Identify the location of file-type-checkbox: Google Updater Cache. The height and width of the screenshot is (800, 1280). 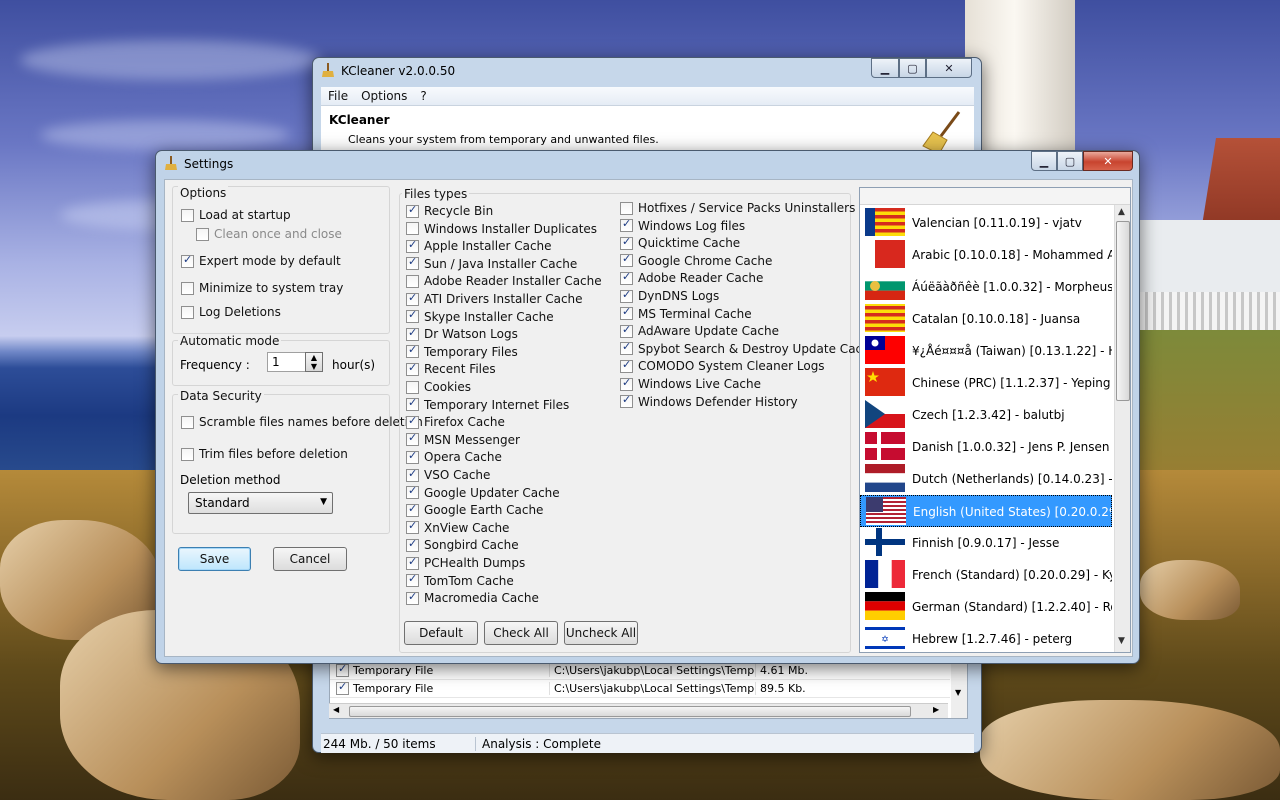
(483, 492).